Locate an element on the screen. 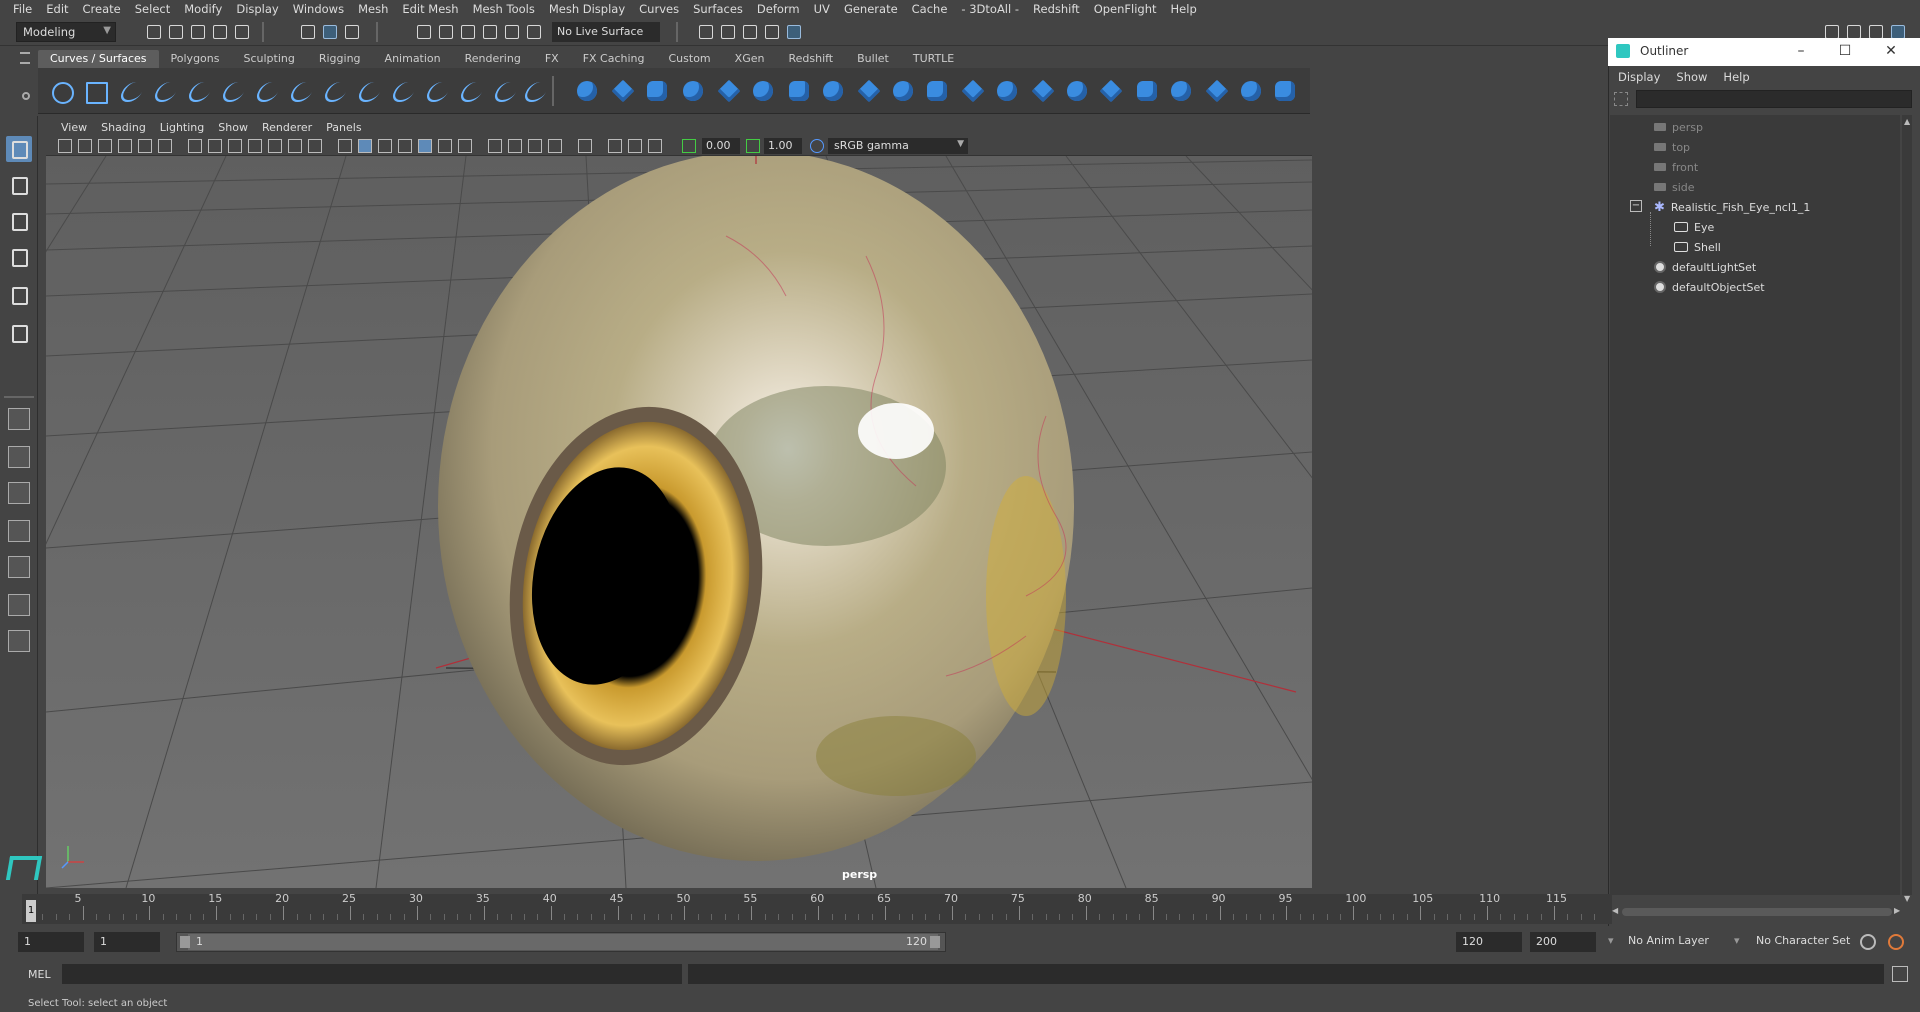 The height and width of the screenshot is (1012, 1920). menu-item: Create is located at coordinates (102, 9).